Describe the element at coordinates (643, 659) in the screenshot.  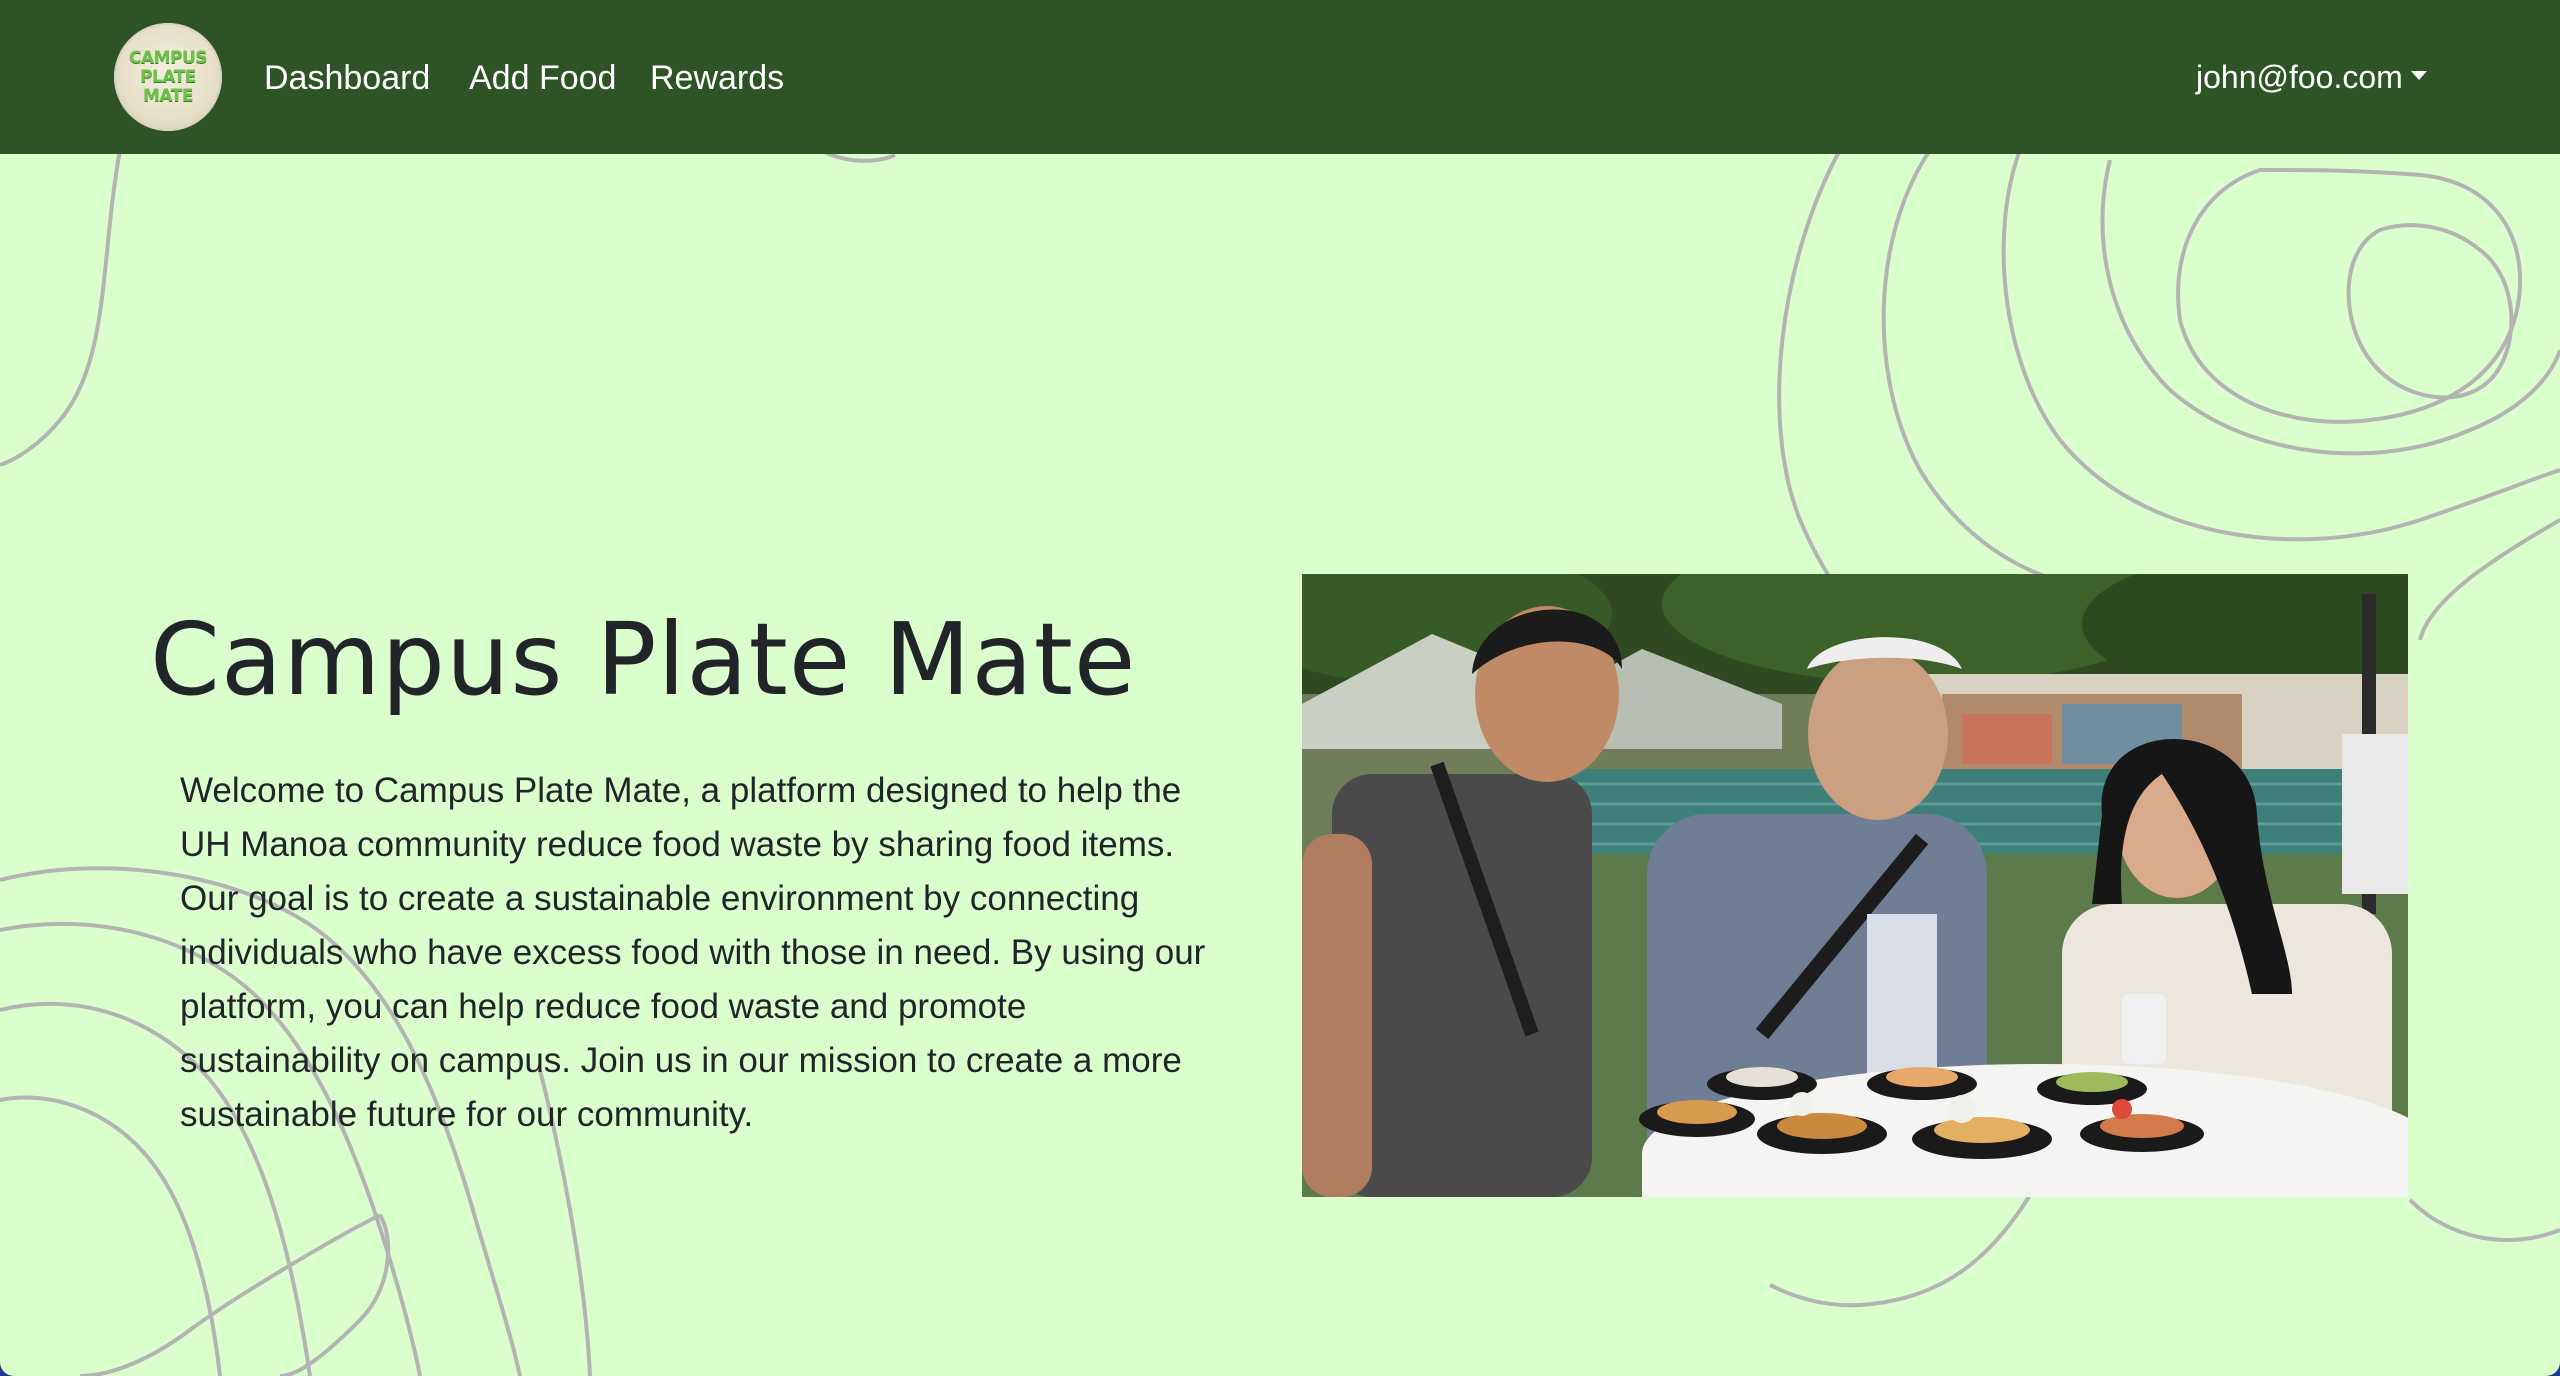
I see `page-title: Campus Plate Mate` at that location.